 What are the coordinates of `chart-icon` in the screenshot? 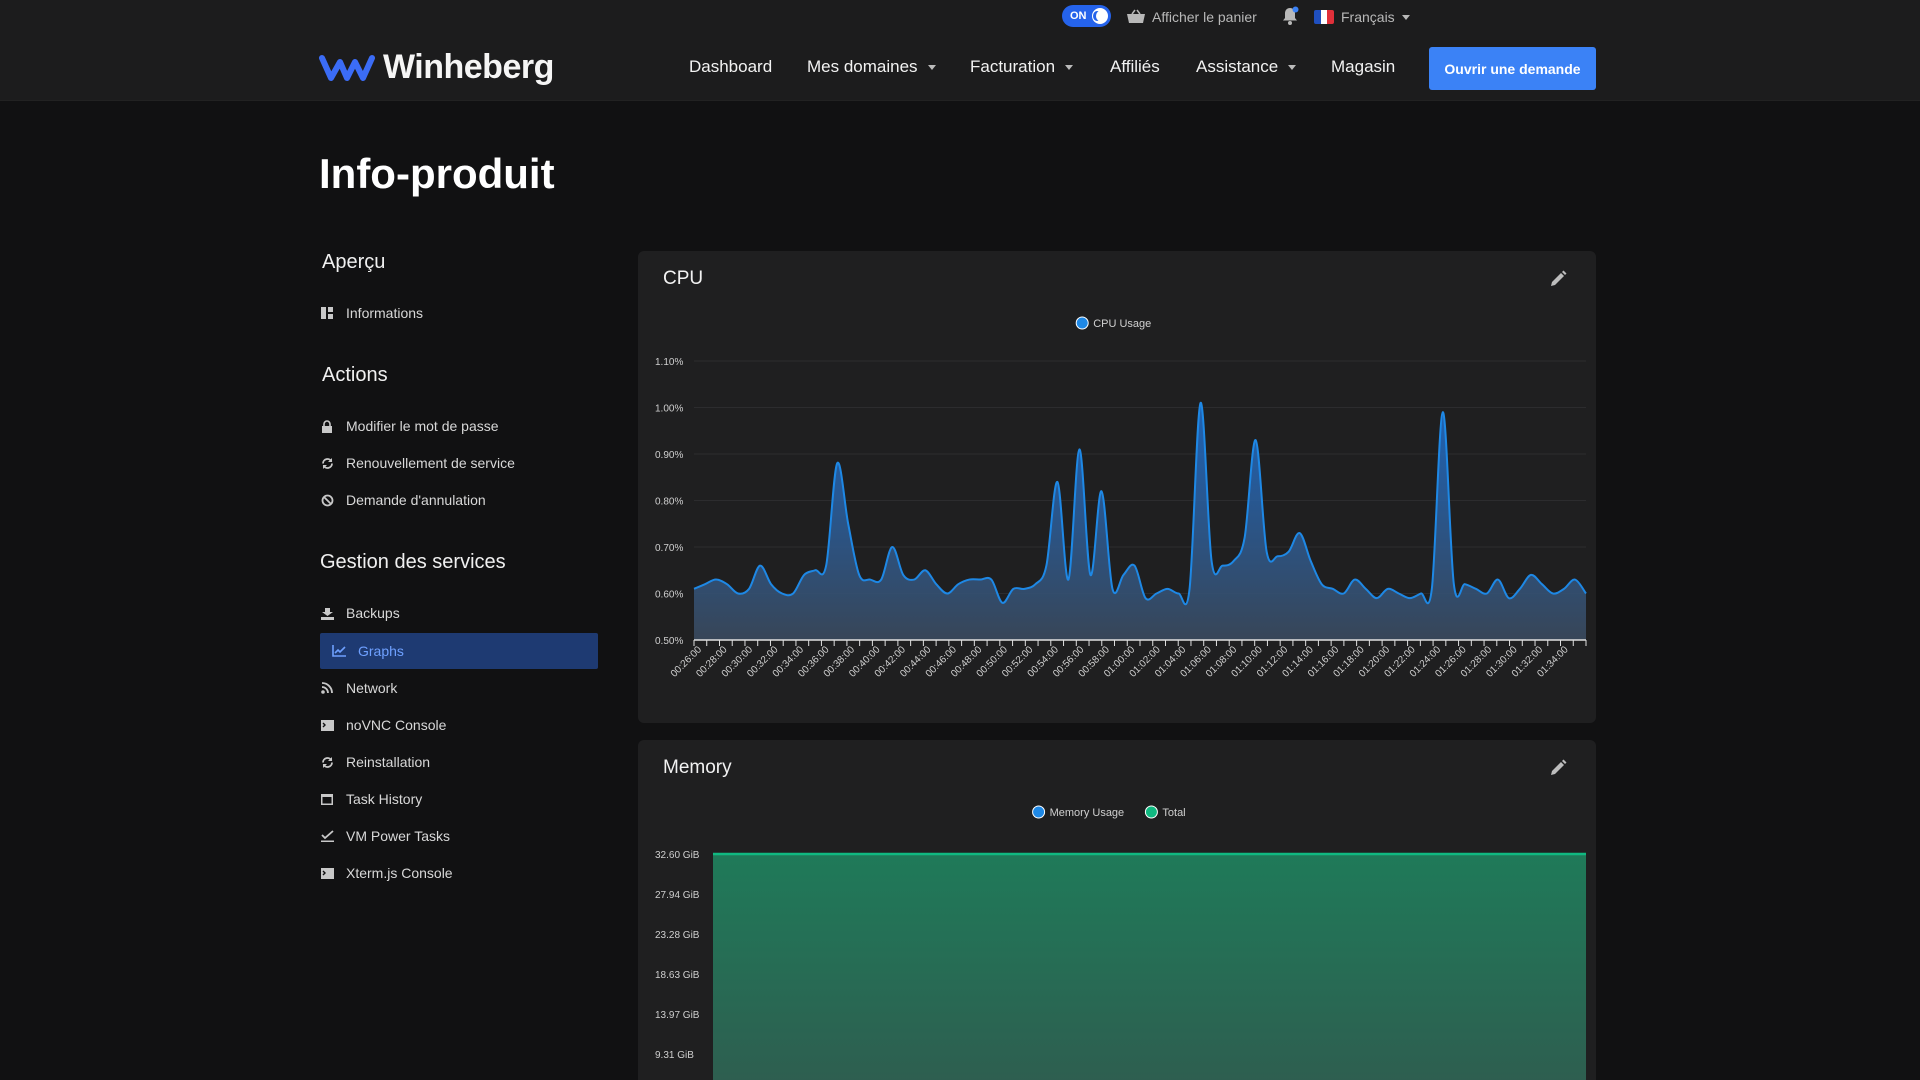 It's located at (339, 651).